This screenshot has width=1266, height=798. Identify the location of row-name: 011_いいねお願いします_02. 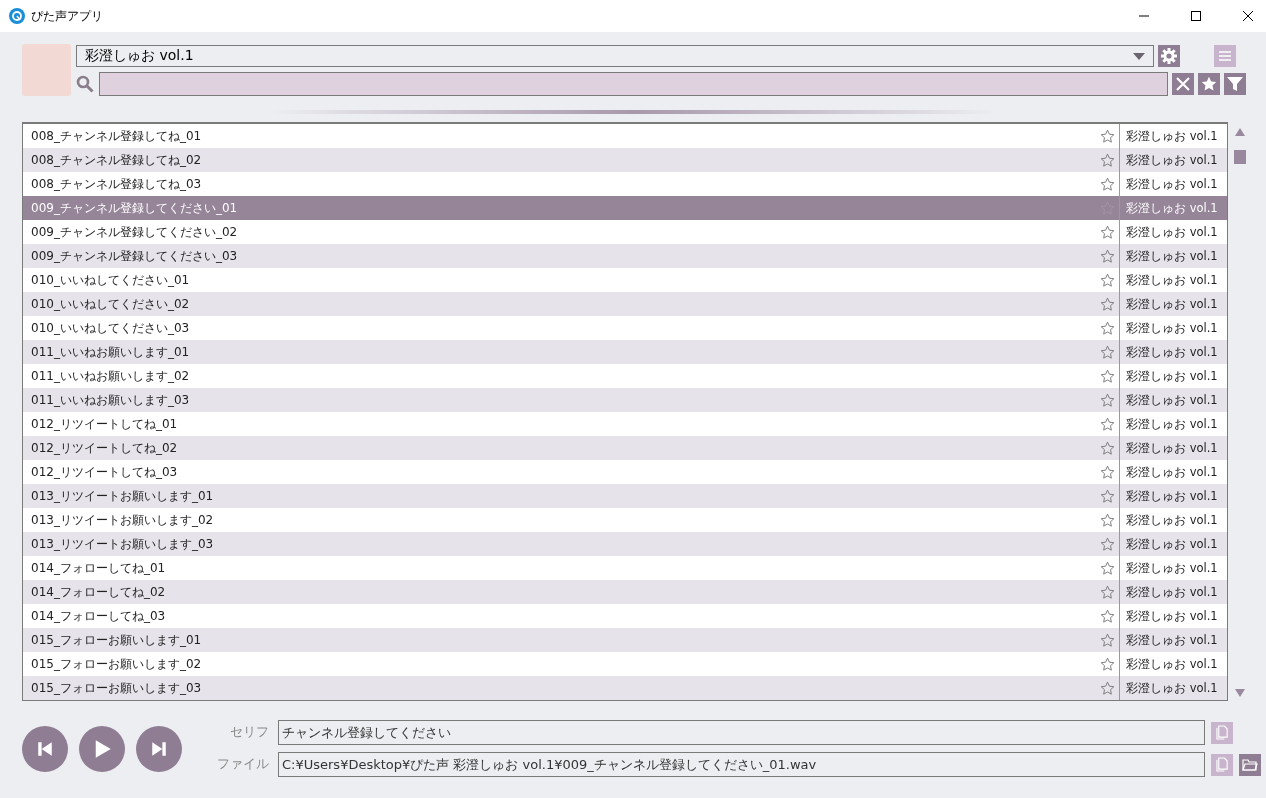
(110, 376).